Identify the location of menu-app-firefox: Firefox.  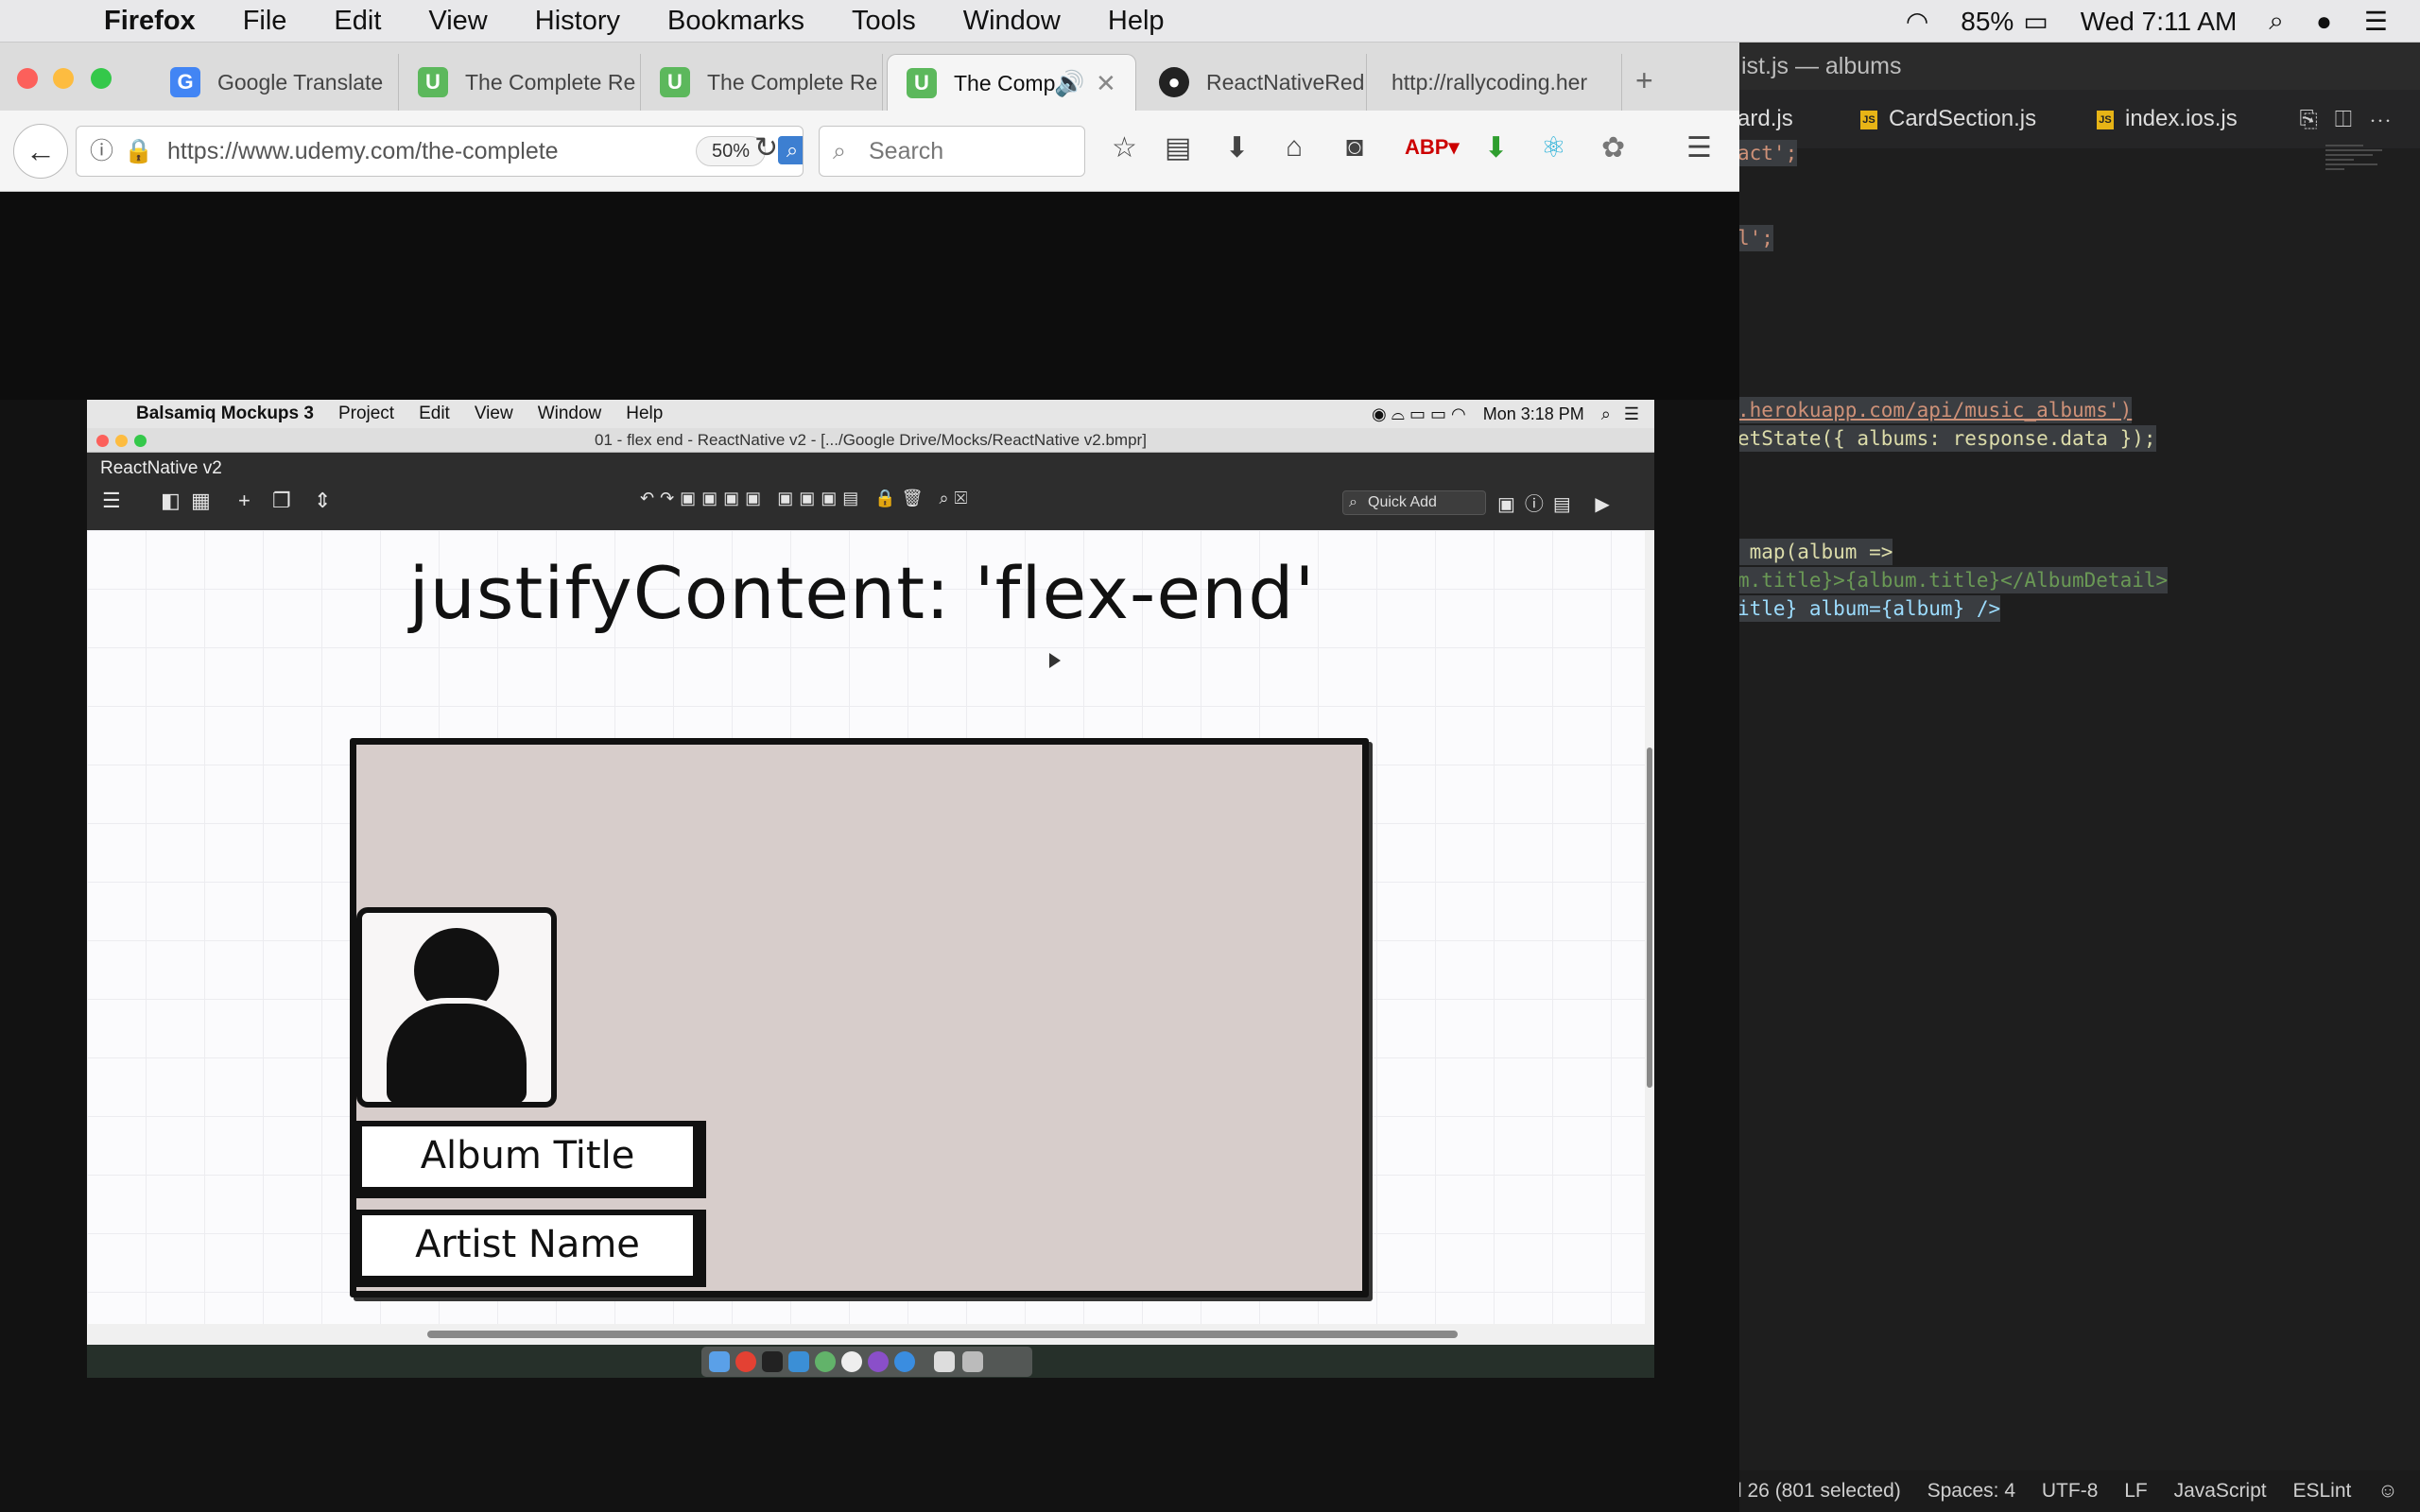
(150, 21).